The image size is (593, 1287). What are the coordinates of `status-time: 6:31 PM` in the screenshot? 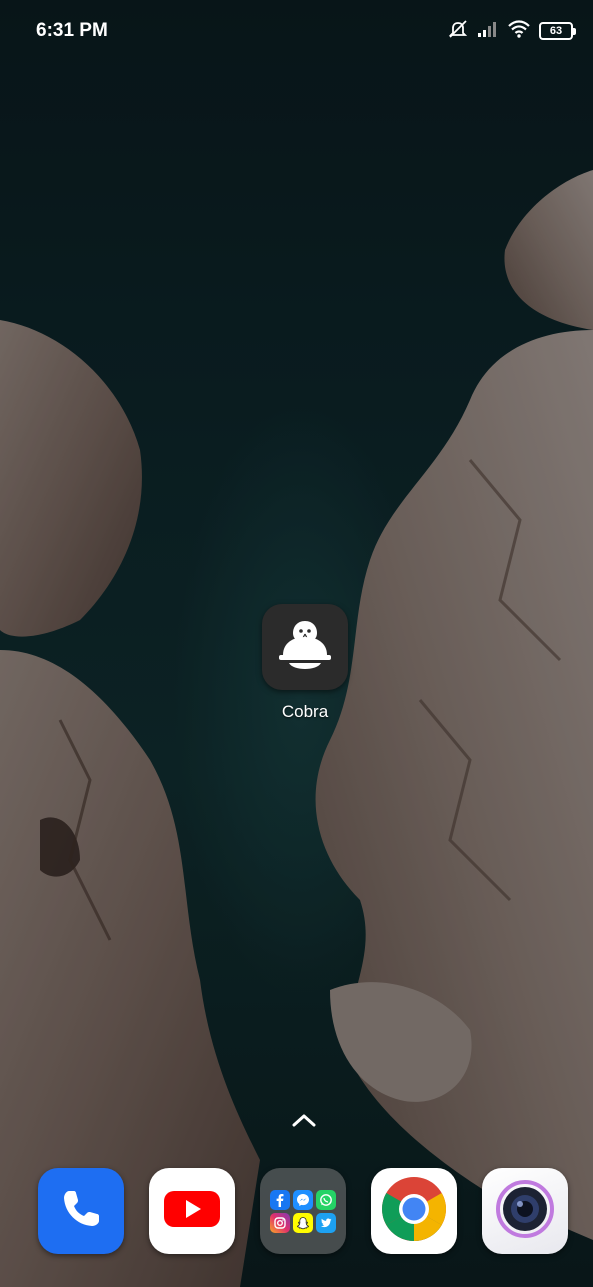 It's located at (72, 30).